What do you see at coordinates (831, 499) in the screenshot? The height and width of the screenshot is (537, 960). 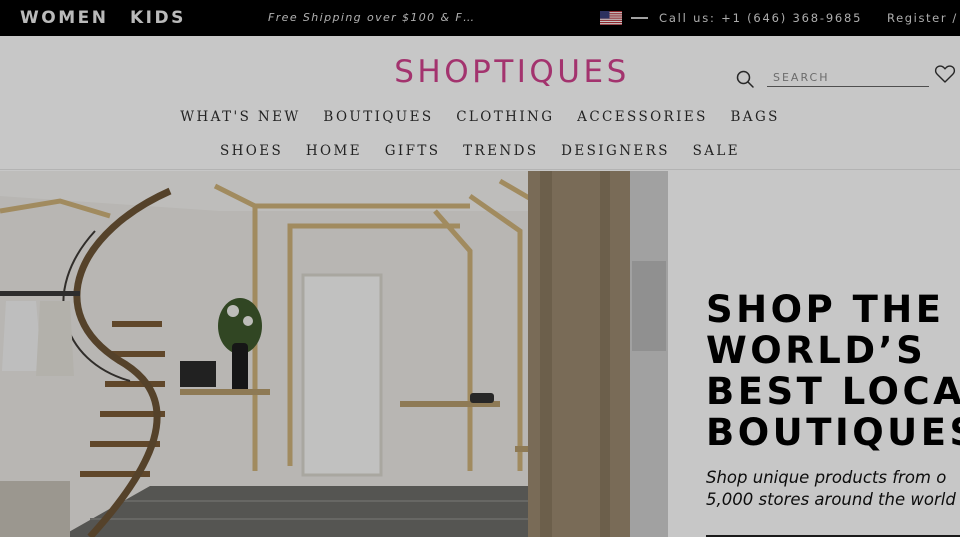 I see `hero-subtitle-line: 5,000 stores around the world` at bounding box center [831, 499].